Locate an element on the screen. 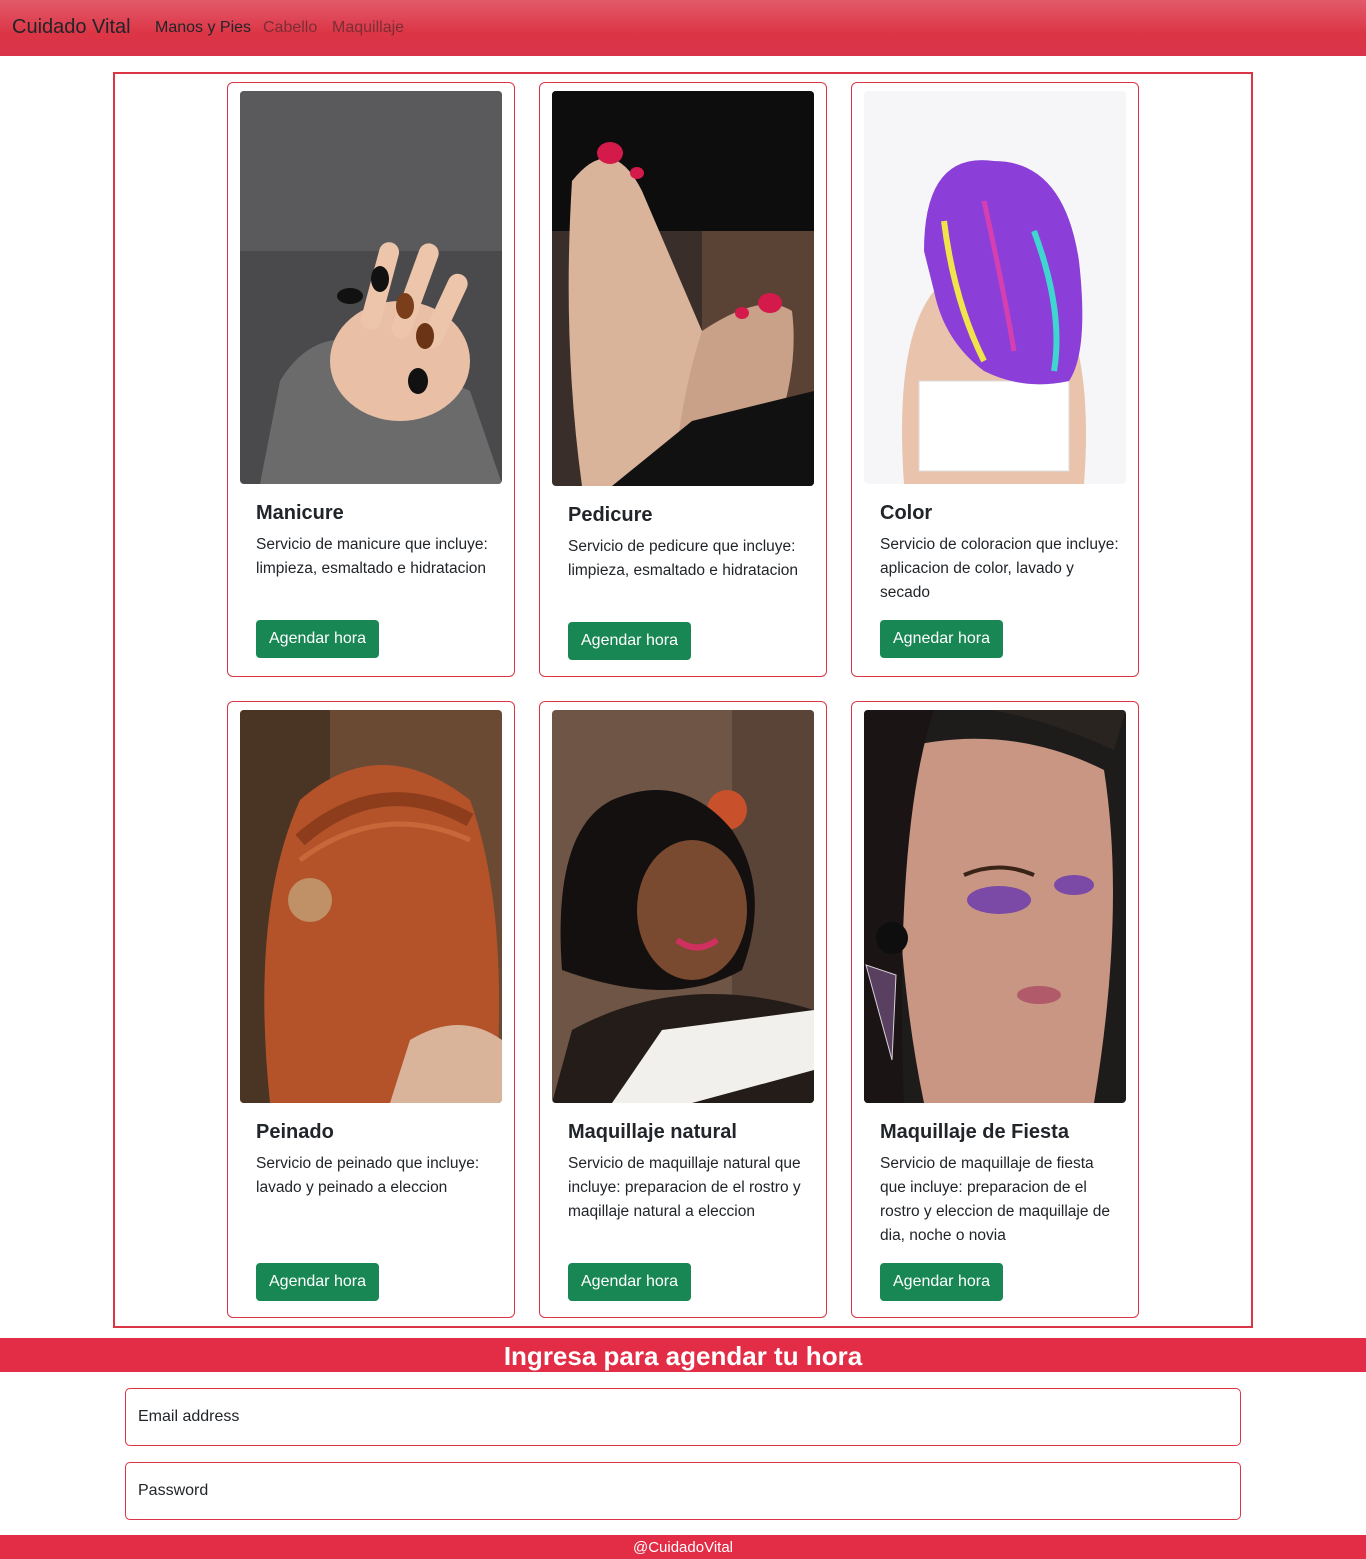 This screenshot has height=1559, width=1366. footer: @CuidadoVital is located at coordinates (683, 1547).